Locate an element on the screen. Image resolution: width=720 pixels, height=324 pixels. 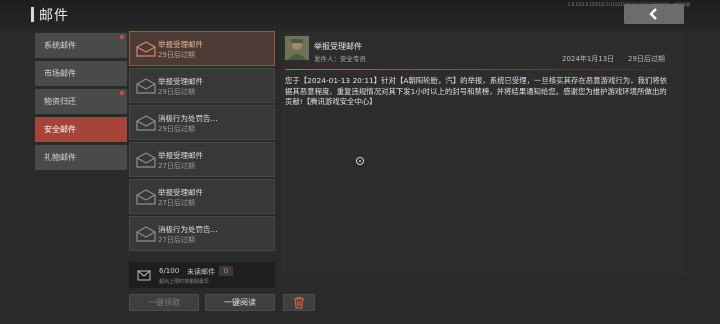
sidebar: 系统邮件 市场邮件 物资归还 安全邮件 礼物邮件 is located at coordinates (81, 103).